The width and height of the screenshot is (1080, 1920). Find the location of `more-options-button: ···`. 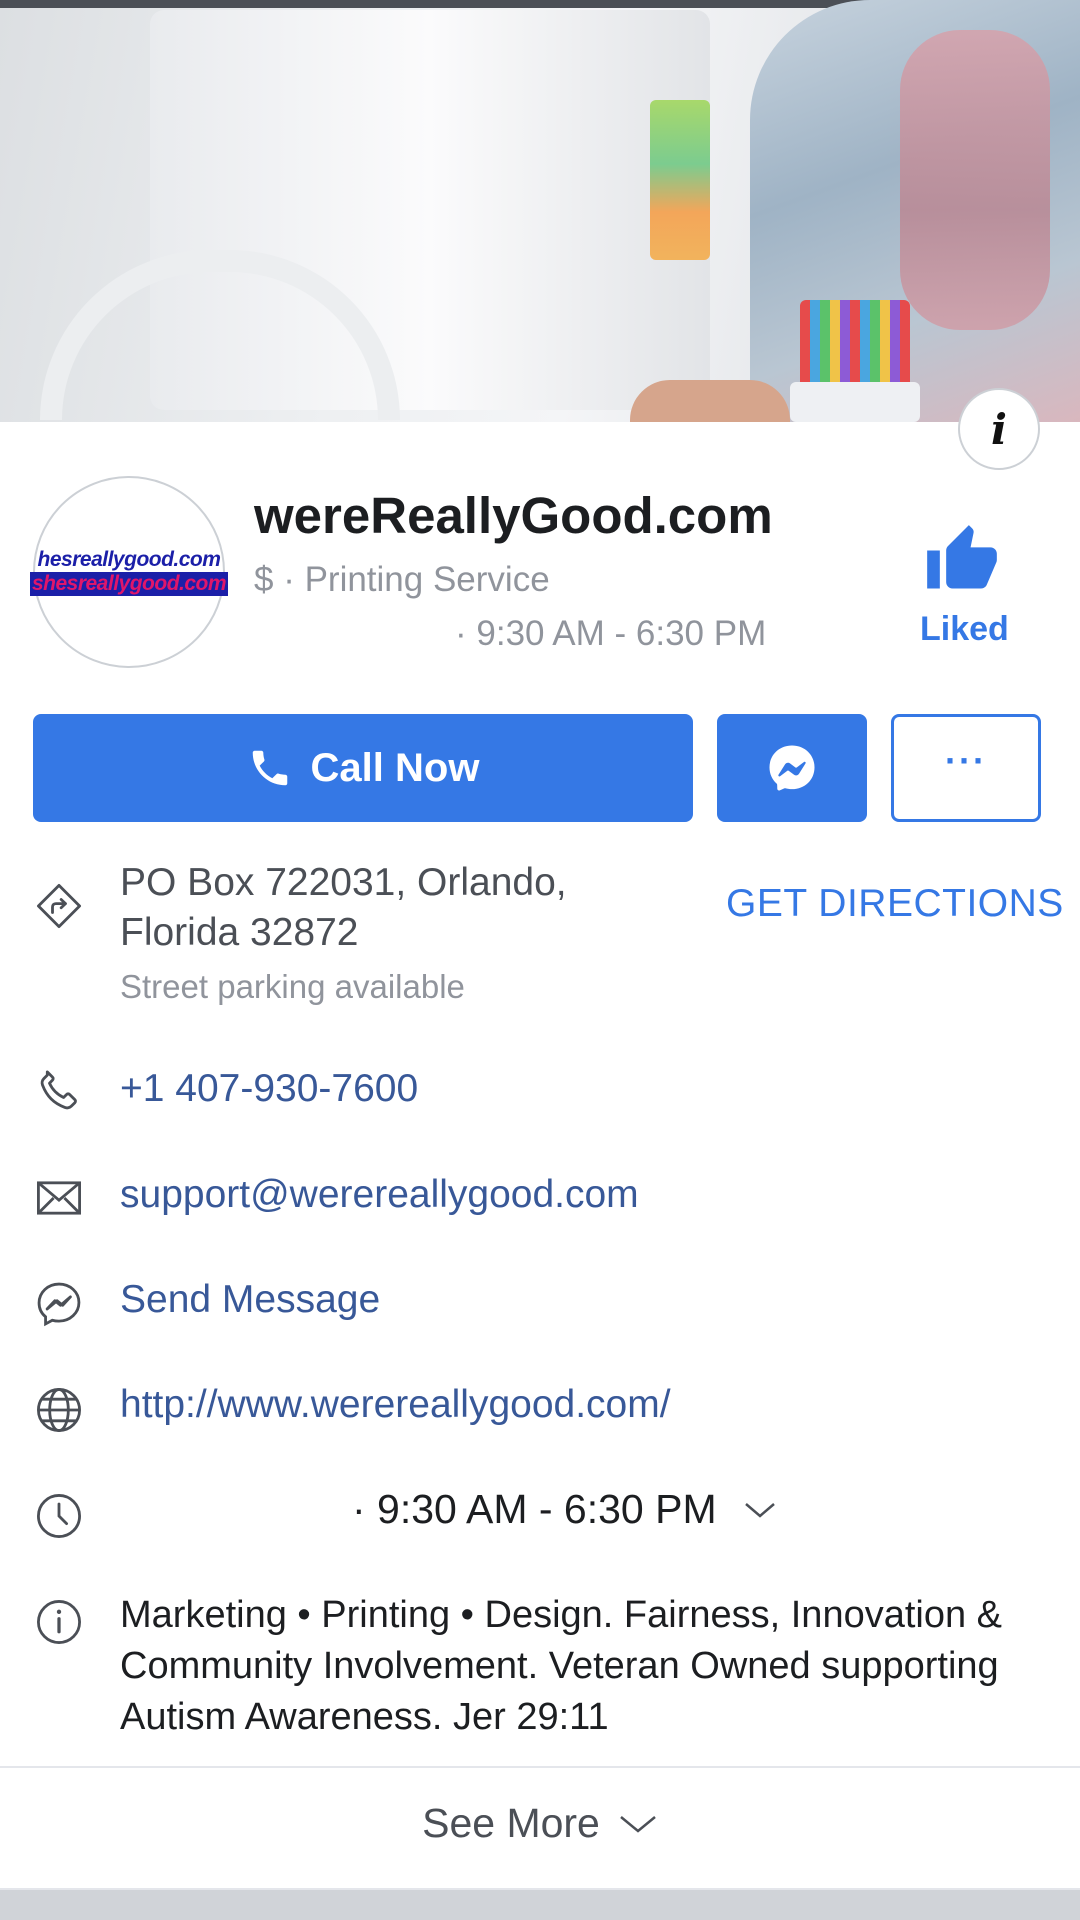

more-options-button: ··· is located at coordinates (966, 768).